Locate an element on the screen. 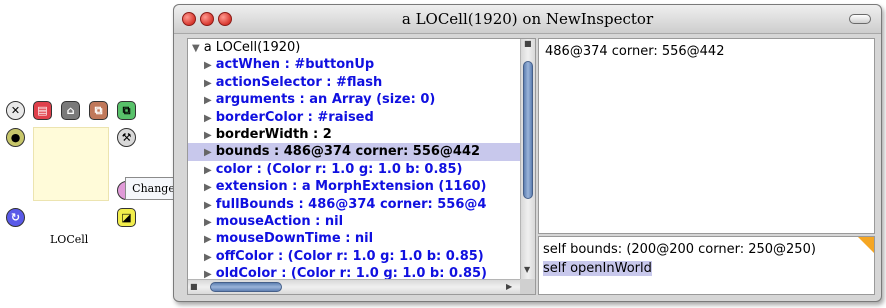 Image resolution: width=886 pixels, height=308 pixels. scroll-up-icon: ■ is located at coordinates (528, 43).